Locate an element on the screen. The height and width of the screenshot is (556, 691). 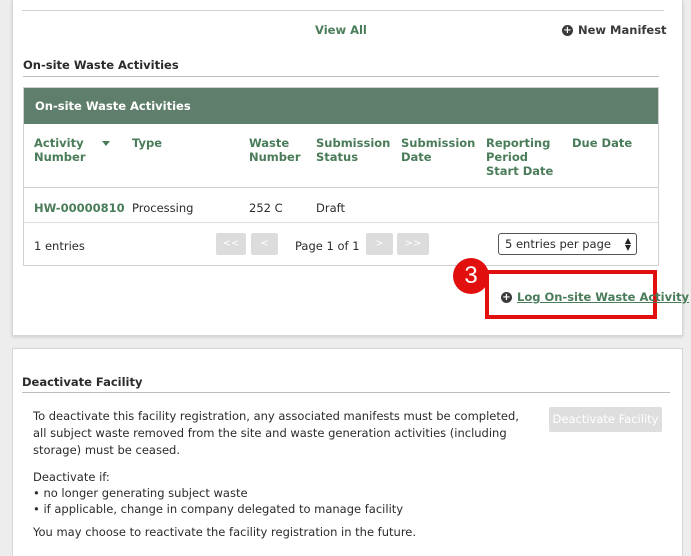
new-manifest-button: + New Manifest is located at coordinates (614, 30).